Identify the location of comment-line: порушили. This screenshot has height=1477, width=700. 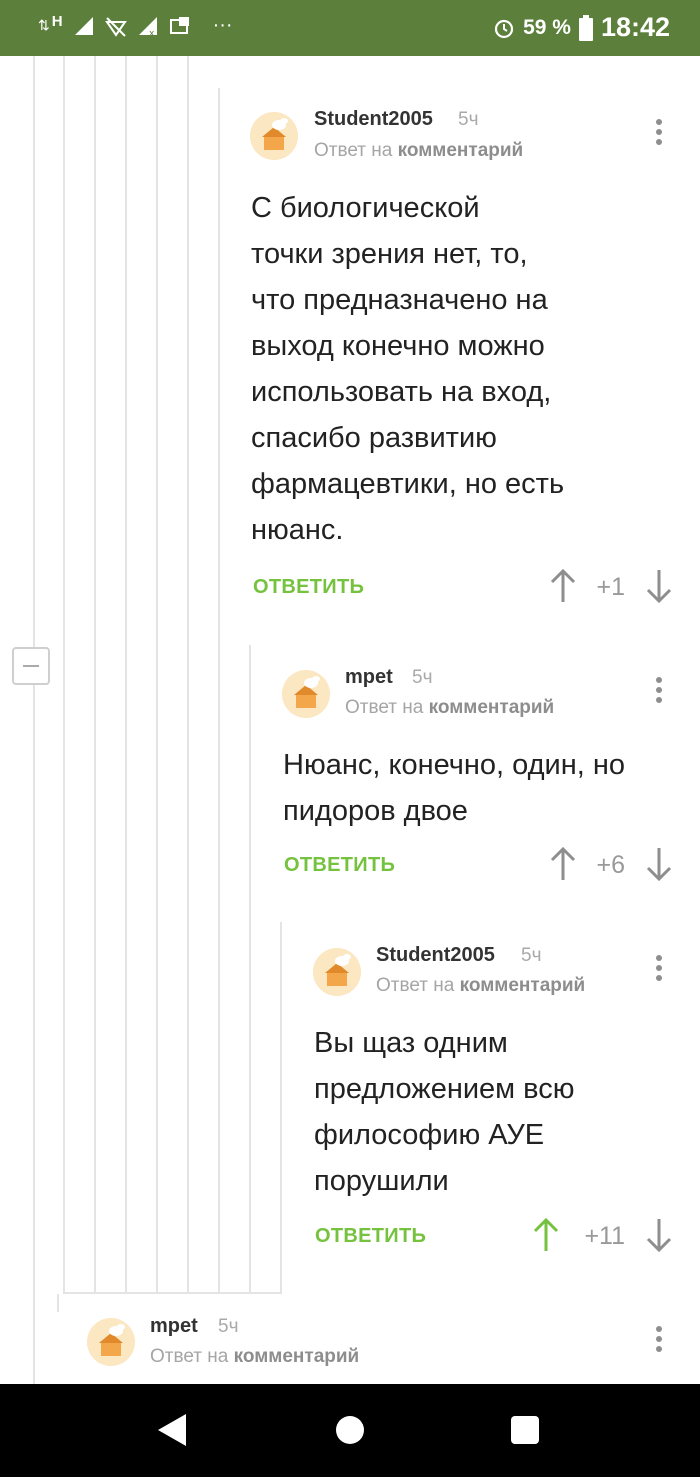
(381, 1181).